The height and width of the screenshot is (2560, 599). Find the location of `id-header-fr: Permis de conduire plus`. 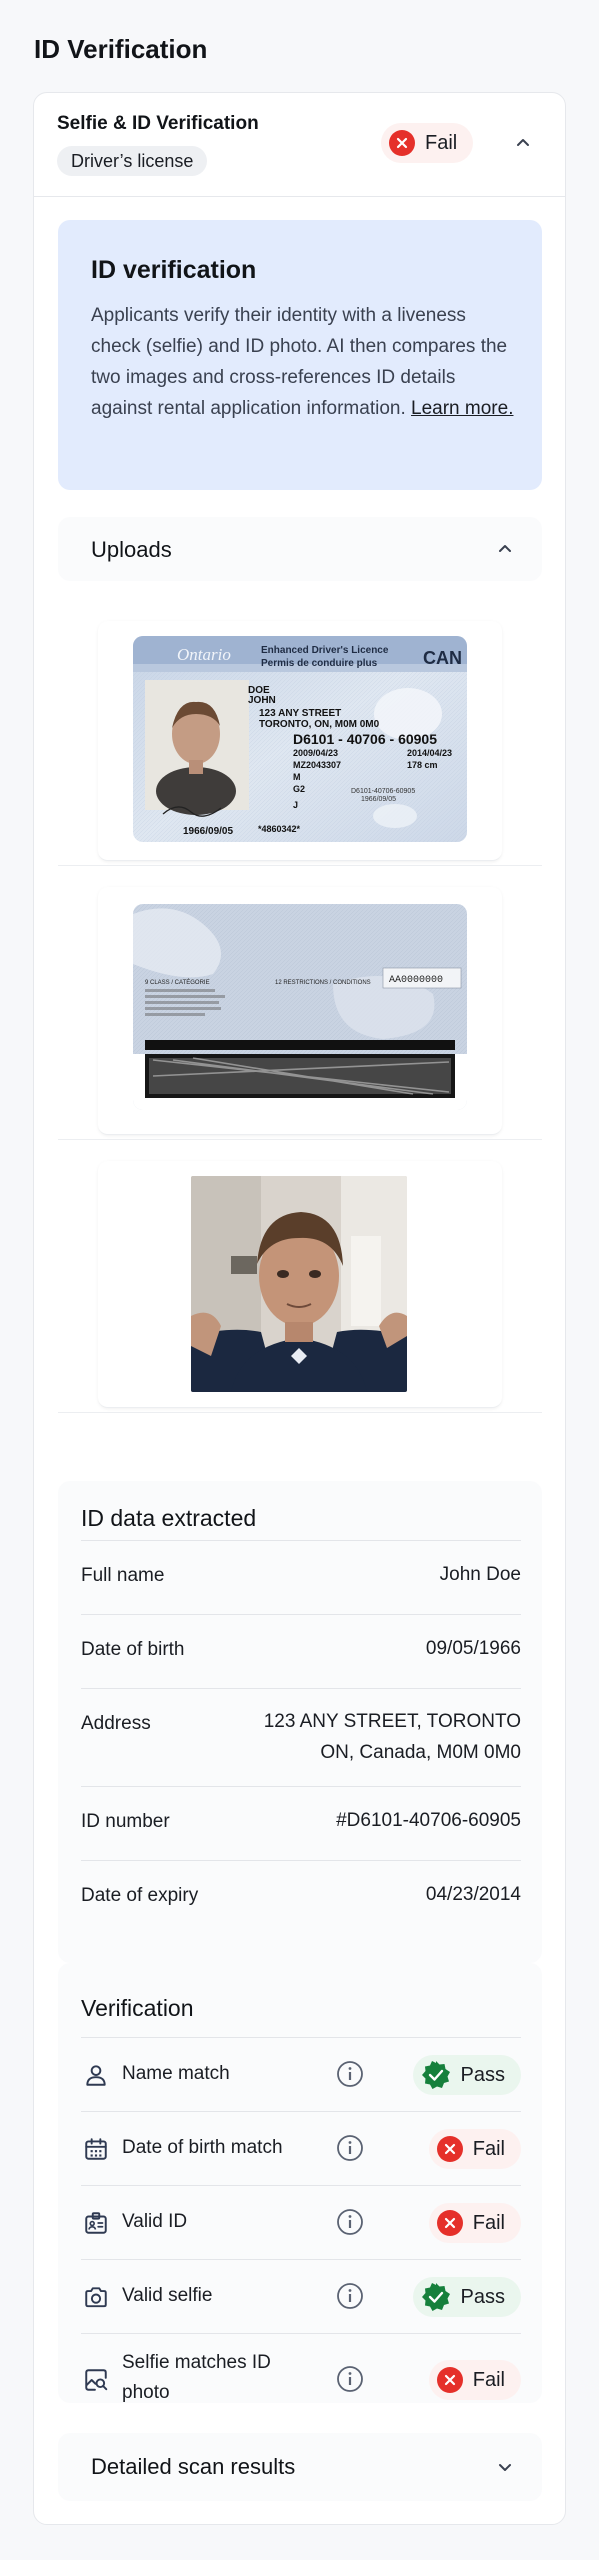

id-header-fr: Permis de conduire plus is located at coordinates (319, 663).